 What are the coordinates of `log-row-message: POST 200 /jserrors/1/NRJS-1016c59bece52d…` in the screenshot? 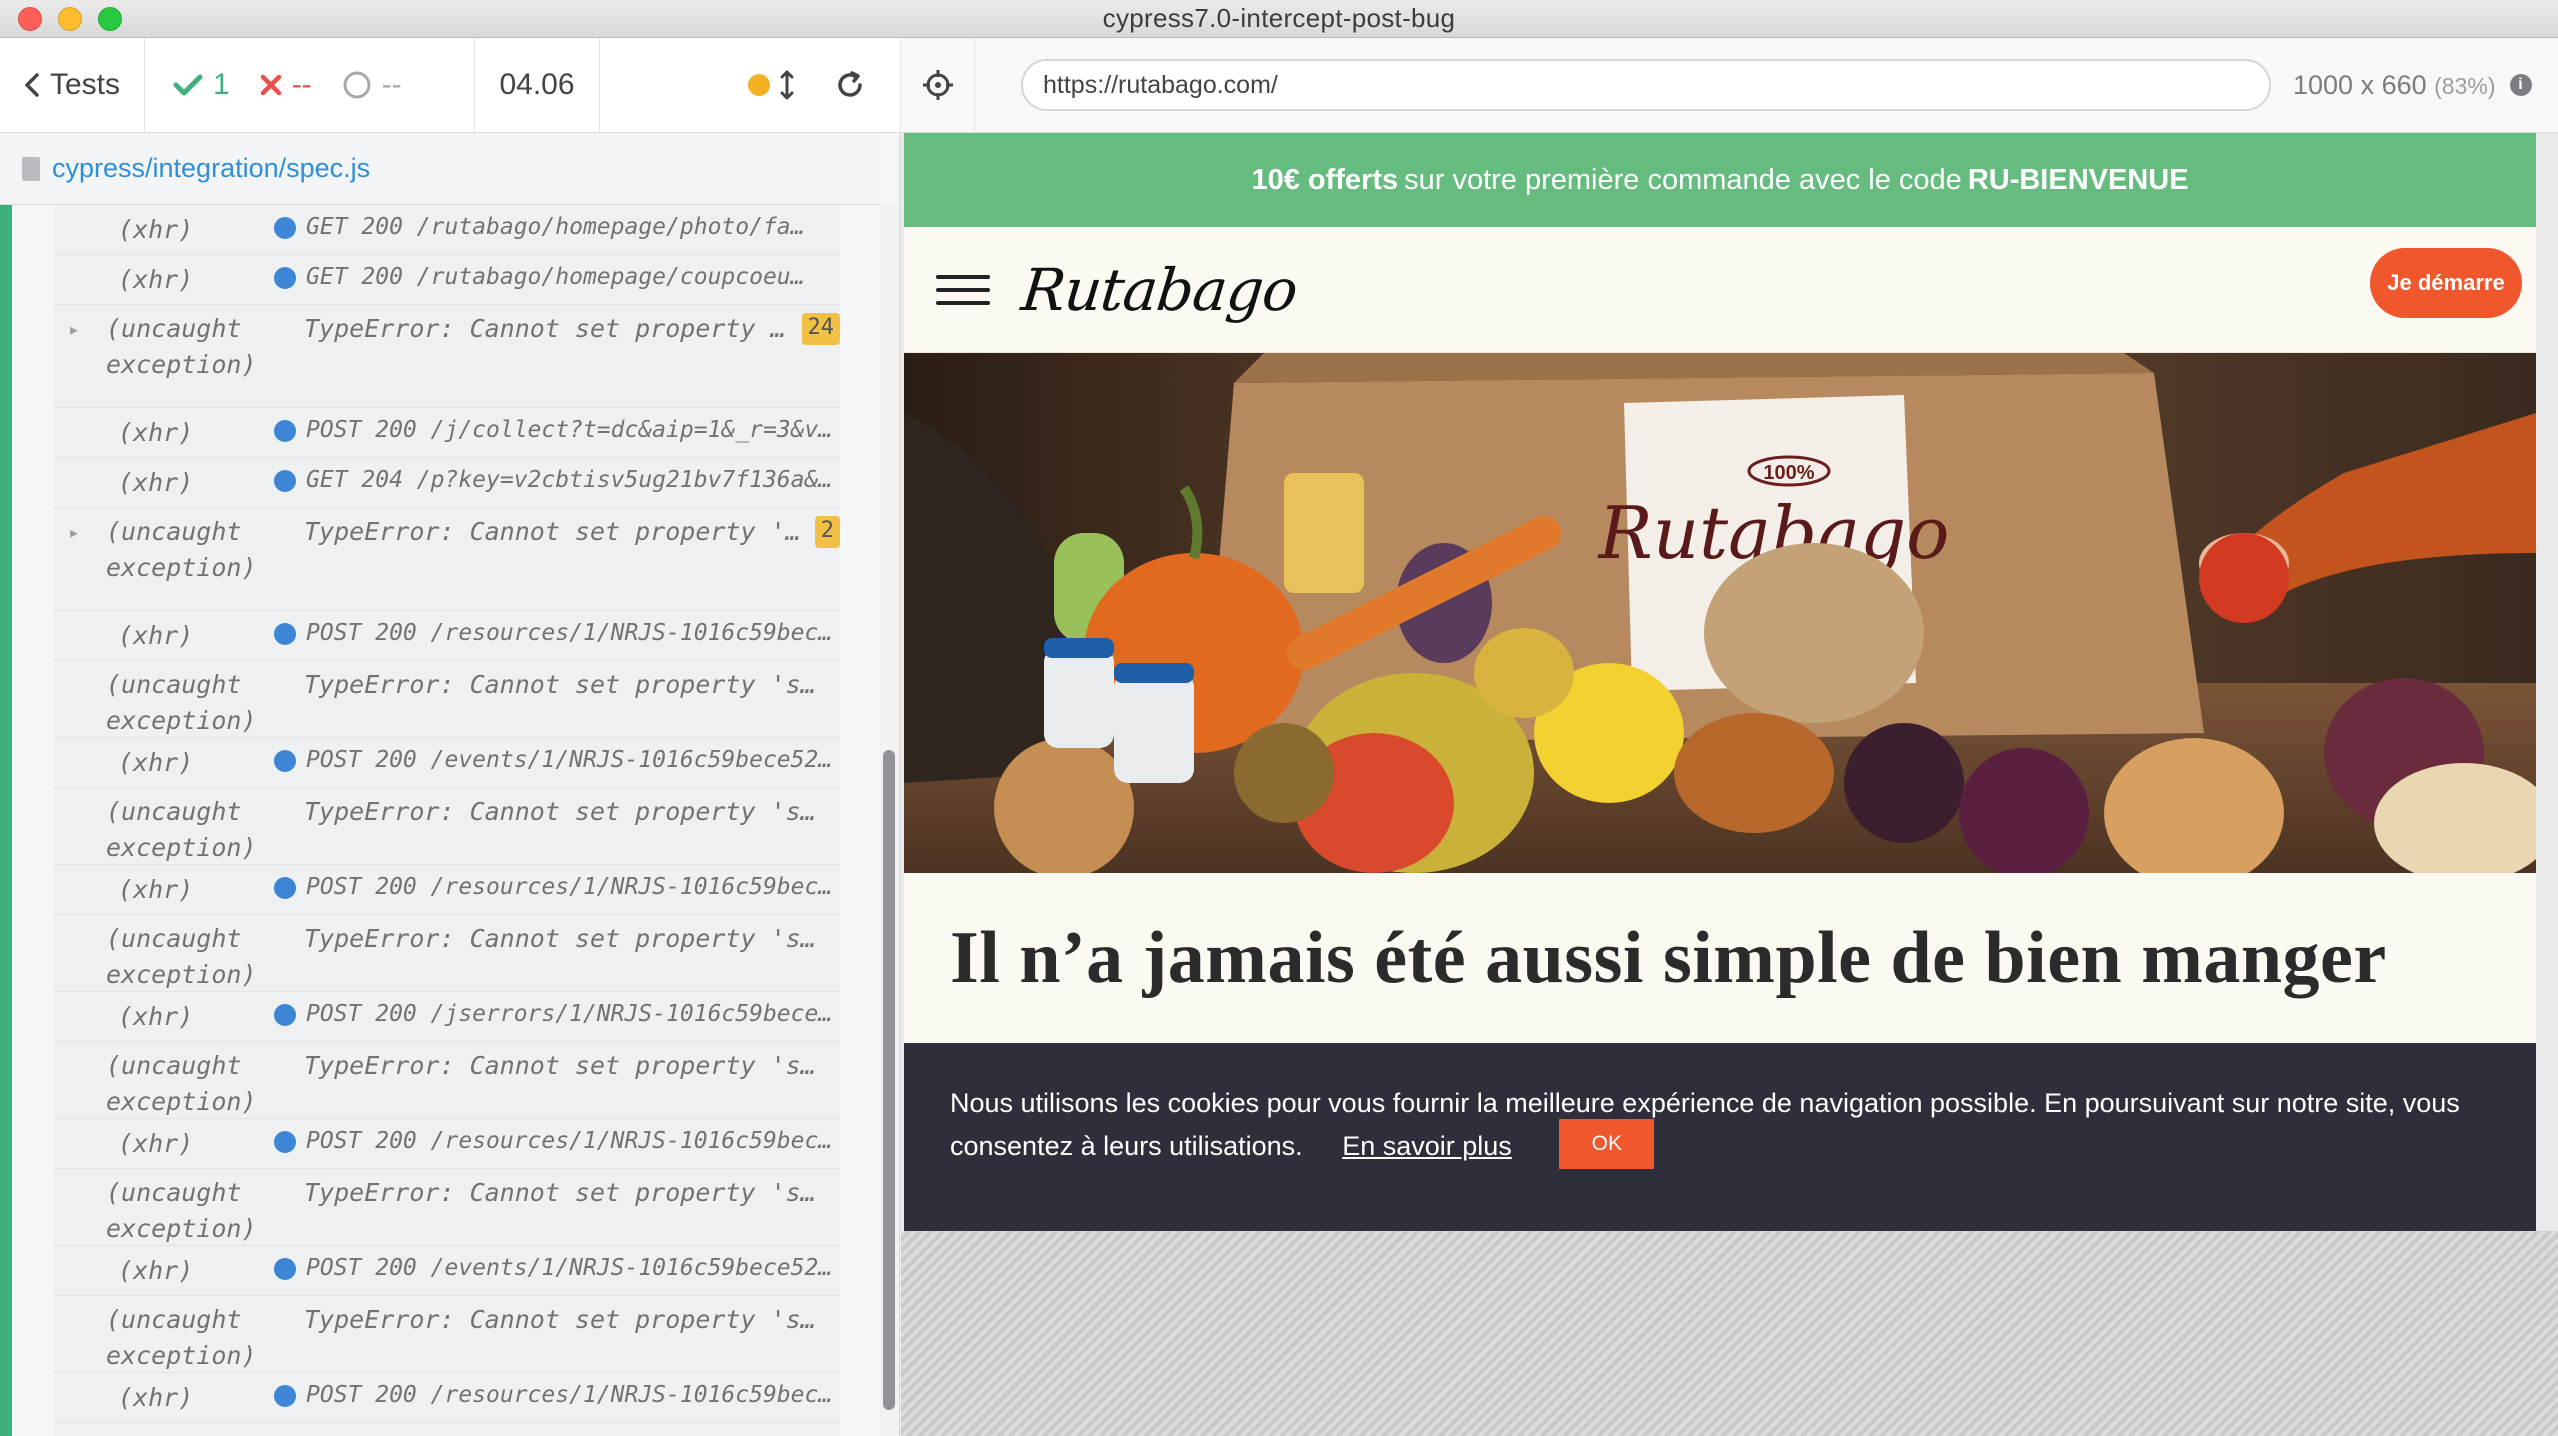 It's located at (557, 1016).